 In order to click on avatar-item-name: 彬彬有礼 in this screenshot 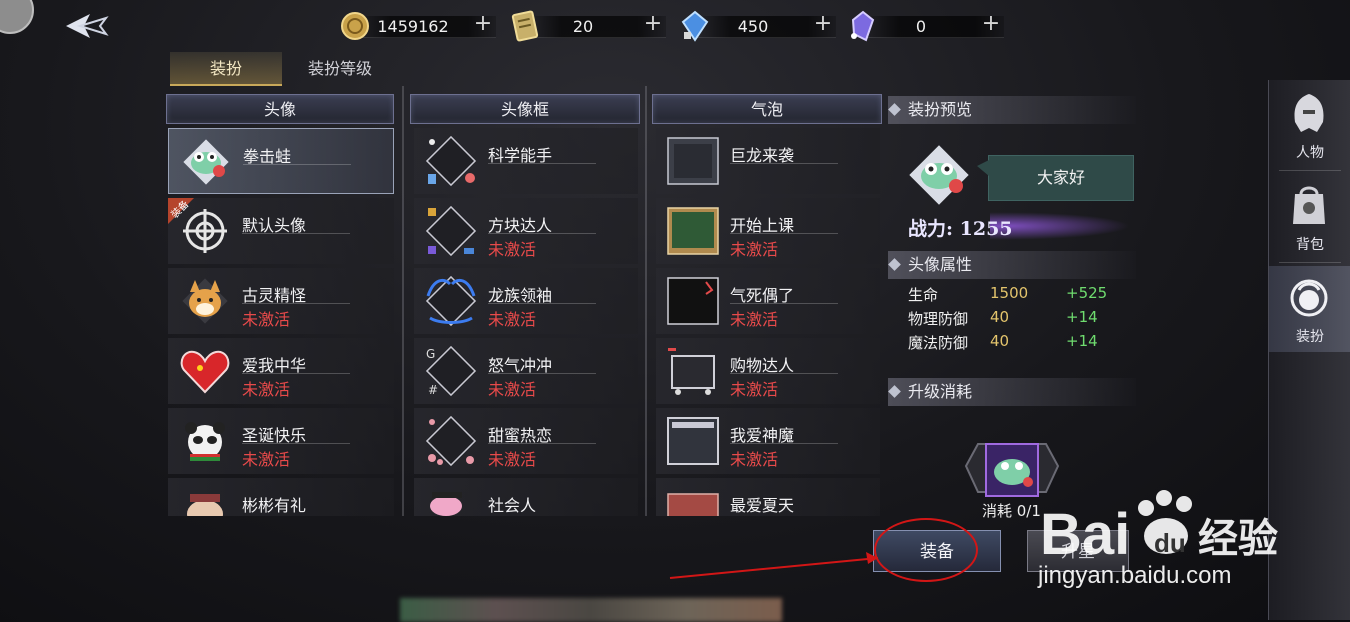, I will do `click(274, 505)`.